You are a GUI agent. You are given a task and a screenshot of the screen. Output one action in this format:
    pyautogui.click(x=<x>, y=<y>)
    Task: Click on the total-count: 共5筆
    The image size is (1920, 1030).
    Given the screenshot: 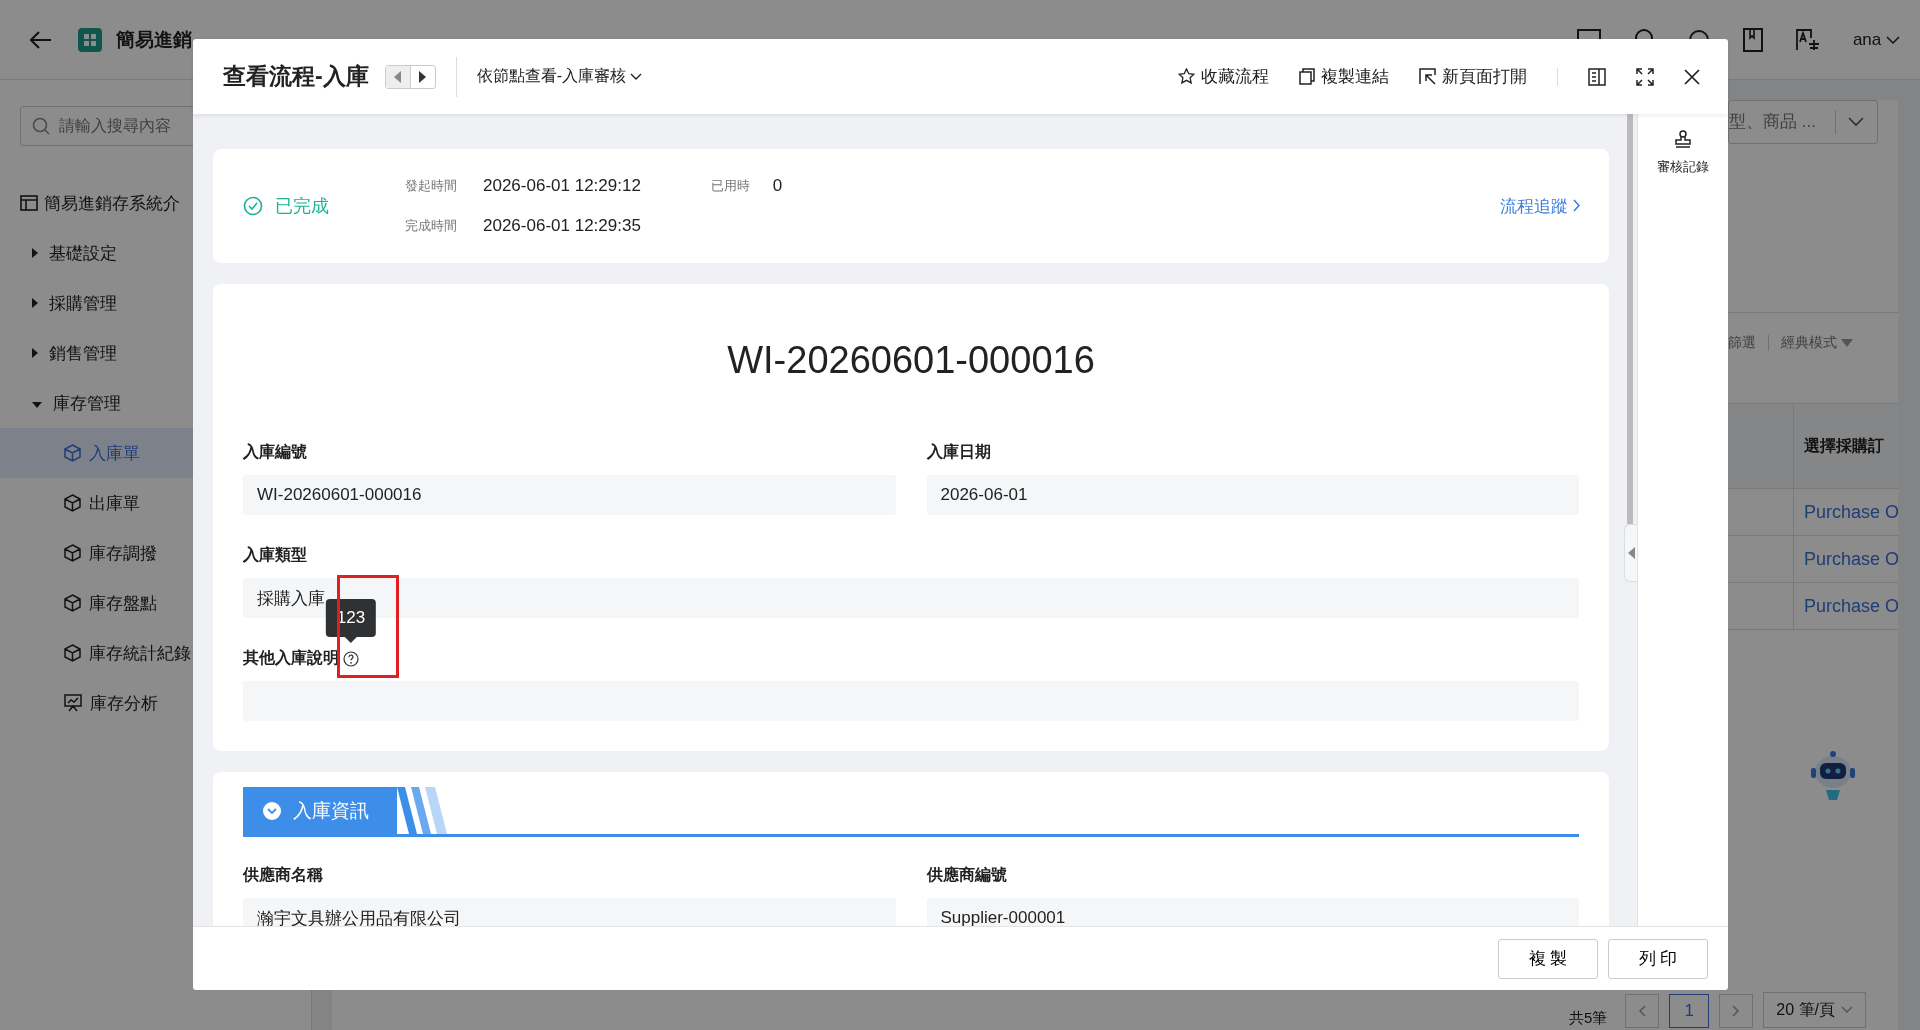 What is the action you would take?
    pyautogui.click(x=1588, y=1018)
    